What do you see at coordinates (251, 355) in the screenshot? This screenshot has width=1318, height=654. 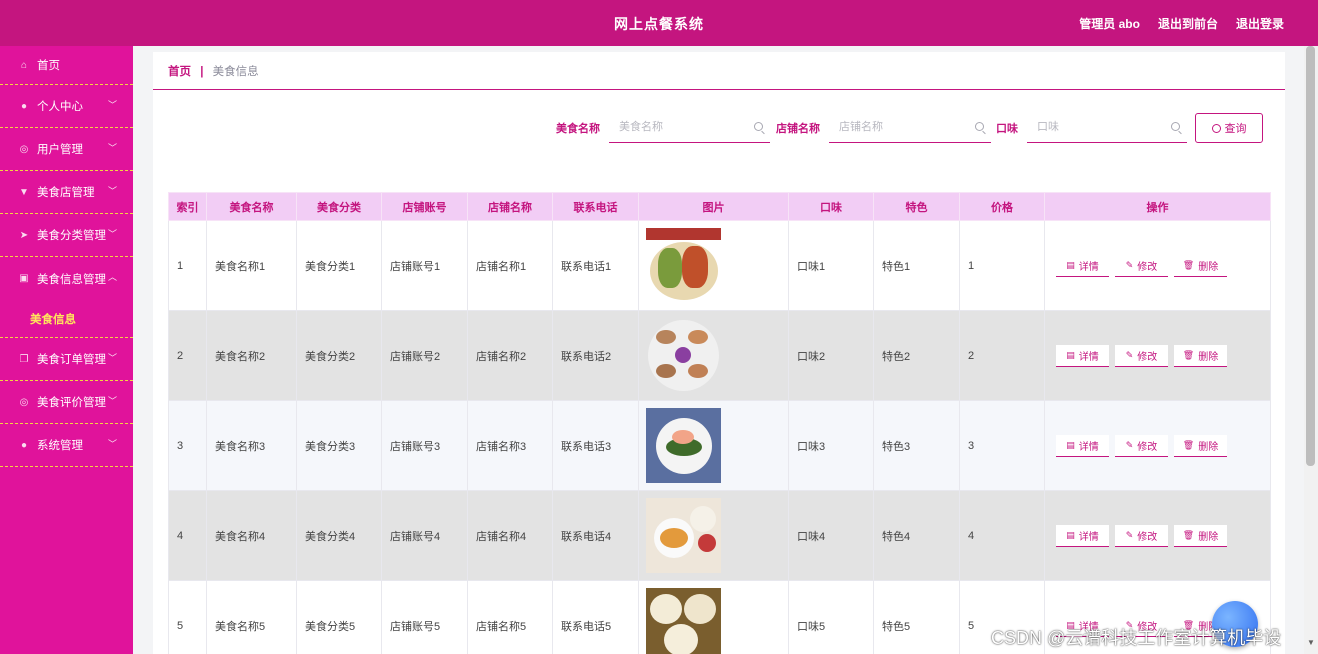 I see `cell-food-name: 美食名称2` at bounding box center [251, 355].